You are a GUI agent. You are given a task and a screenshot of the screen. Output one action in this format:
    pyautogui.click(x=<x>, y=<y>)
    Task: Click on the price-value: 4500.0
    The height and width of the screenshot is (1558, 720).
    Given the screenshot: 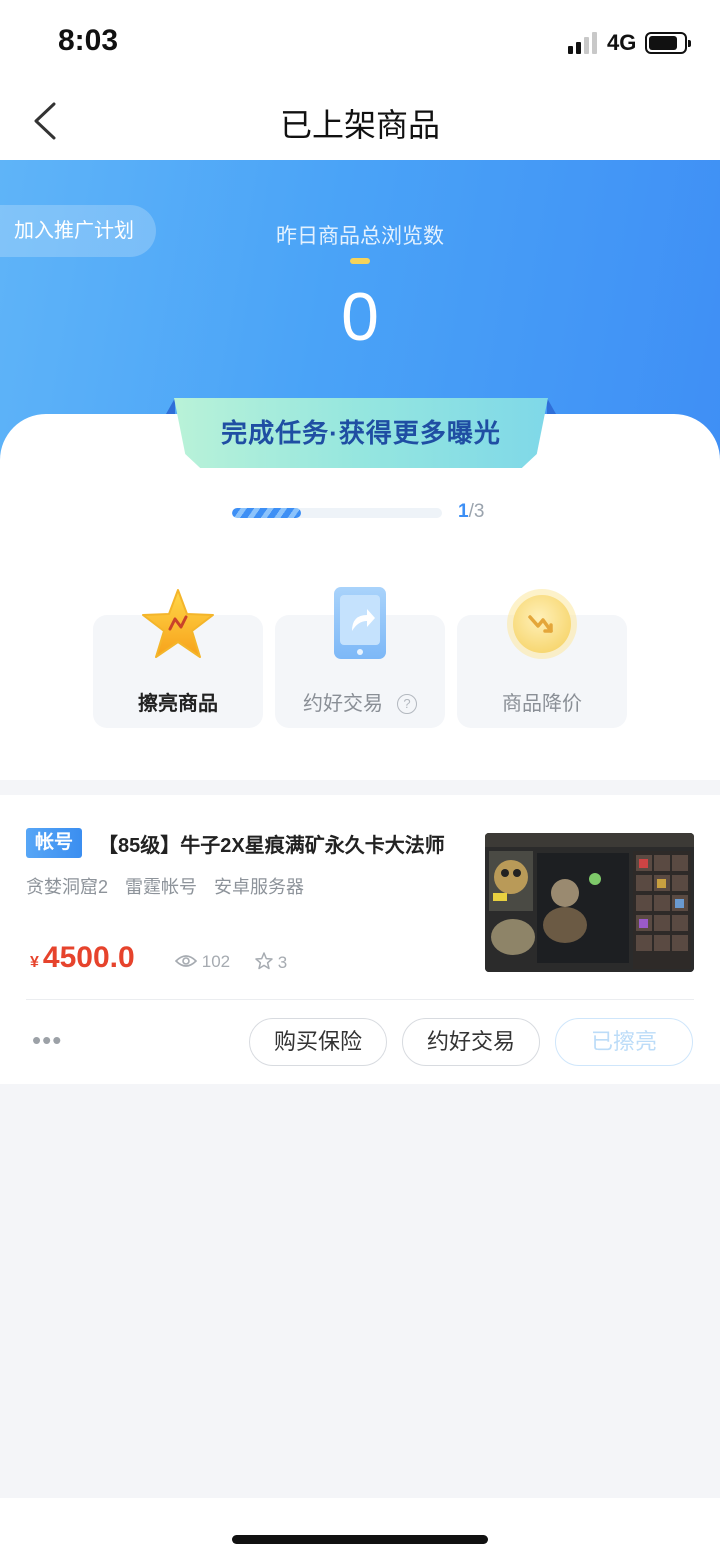 What is the action you would take?
    pyautogui.click(x=88, y=957)
    